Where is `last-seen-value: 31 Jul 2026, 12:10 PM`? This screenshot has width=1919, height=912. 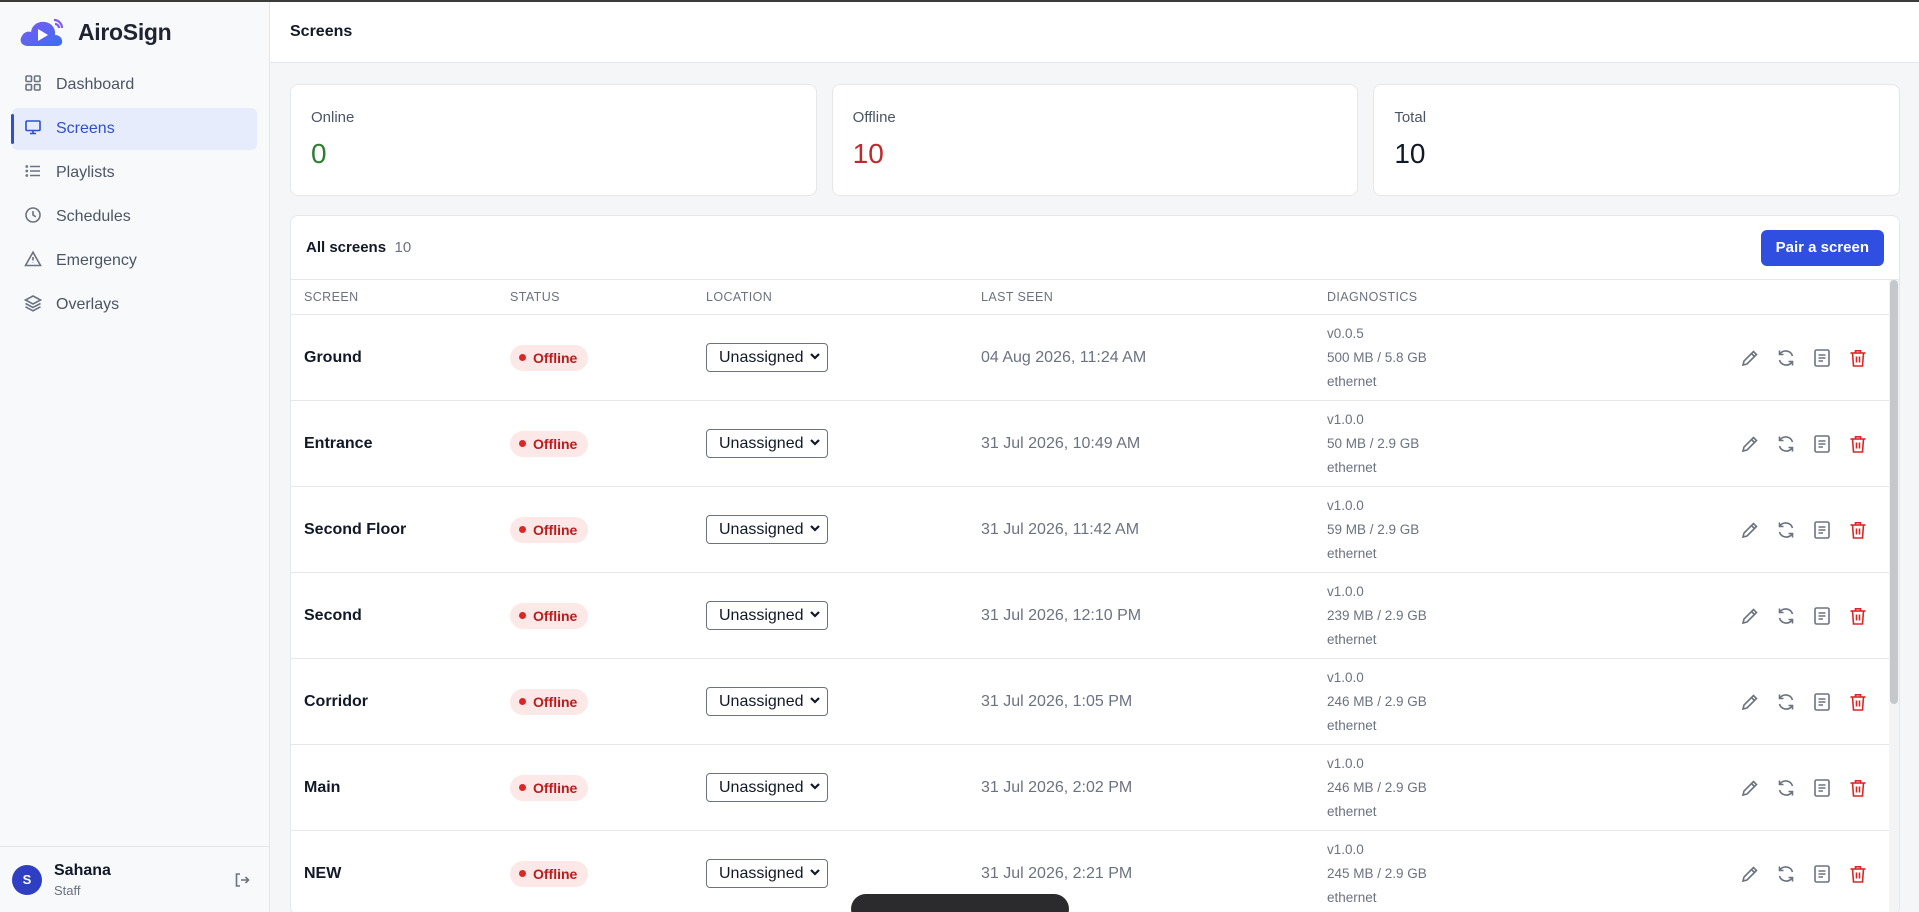 last-seen-value: 31 Jul 2026, 12:10 PM is located at coordinates (1061, 615).